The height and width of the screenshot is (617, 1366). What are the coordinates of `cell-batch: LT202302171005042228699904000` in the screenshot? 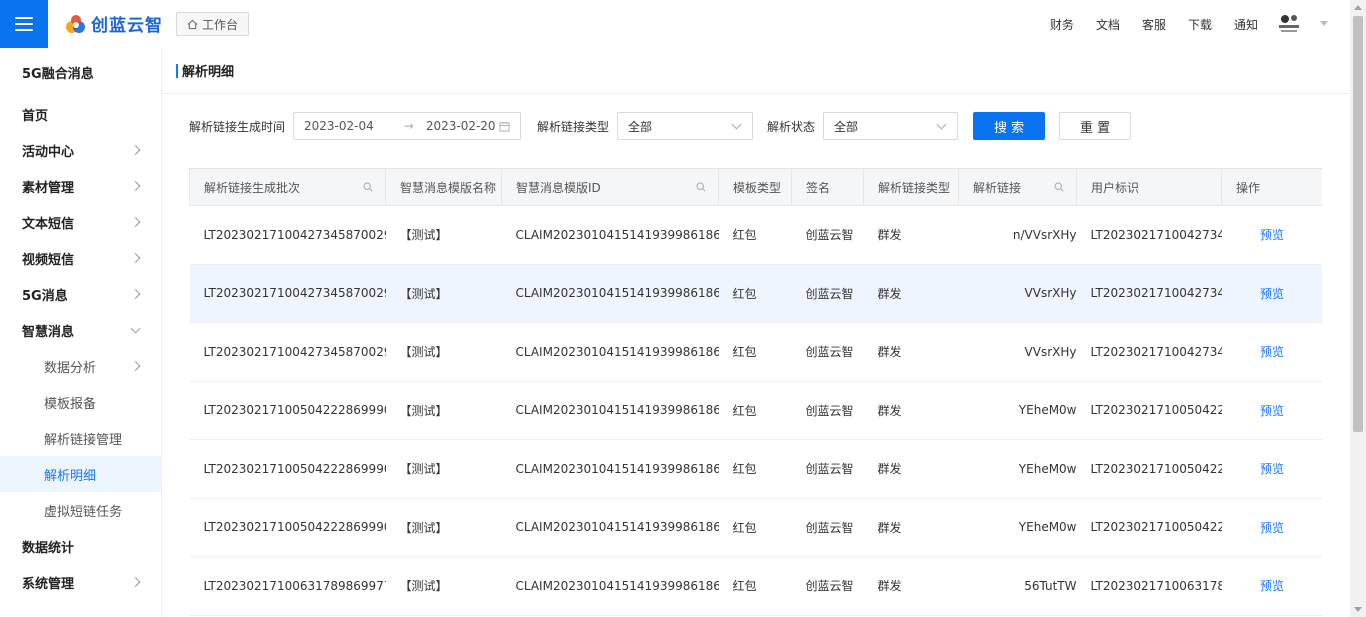 It's located at (287, 410).